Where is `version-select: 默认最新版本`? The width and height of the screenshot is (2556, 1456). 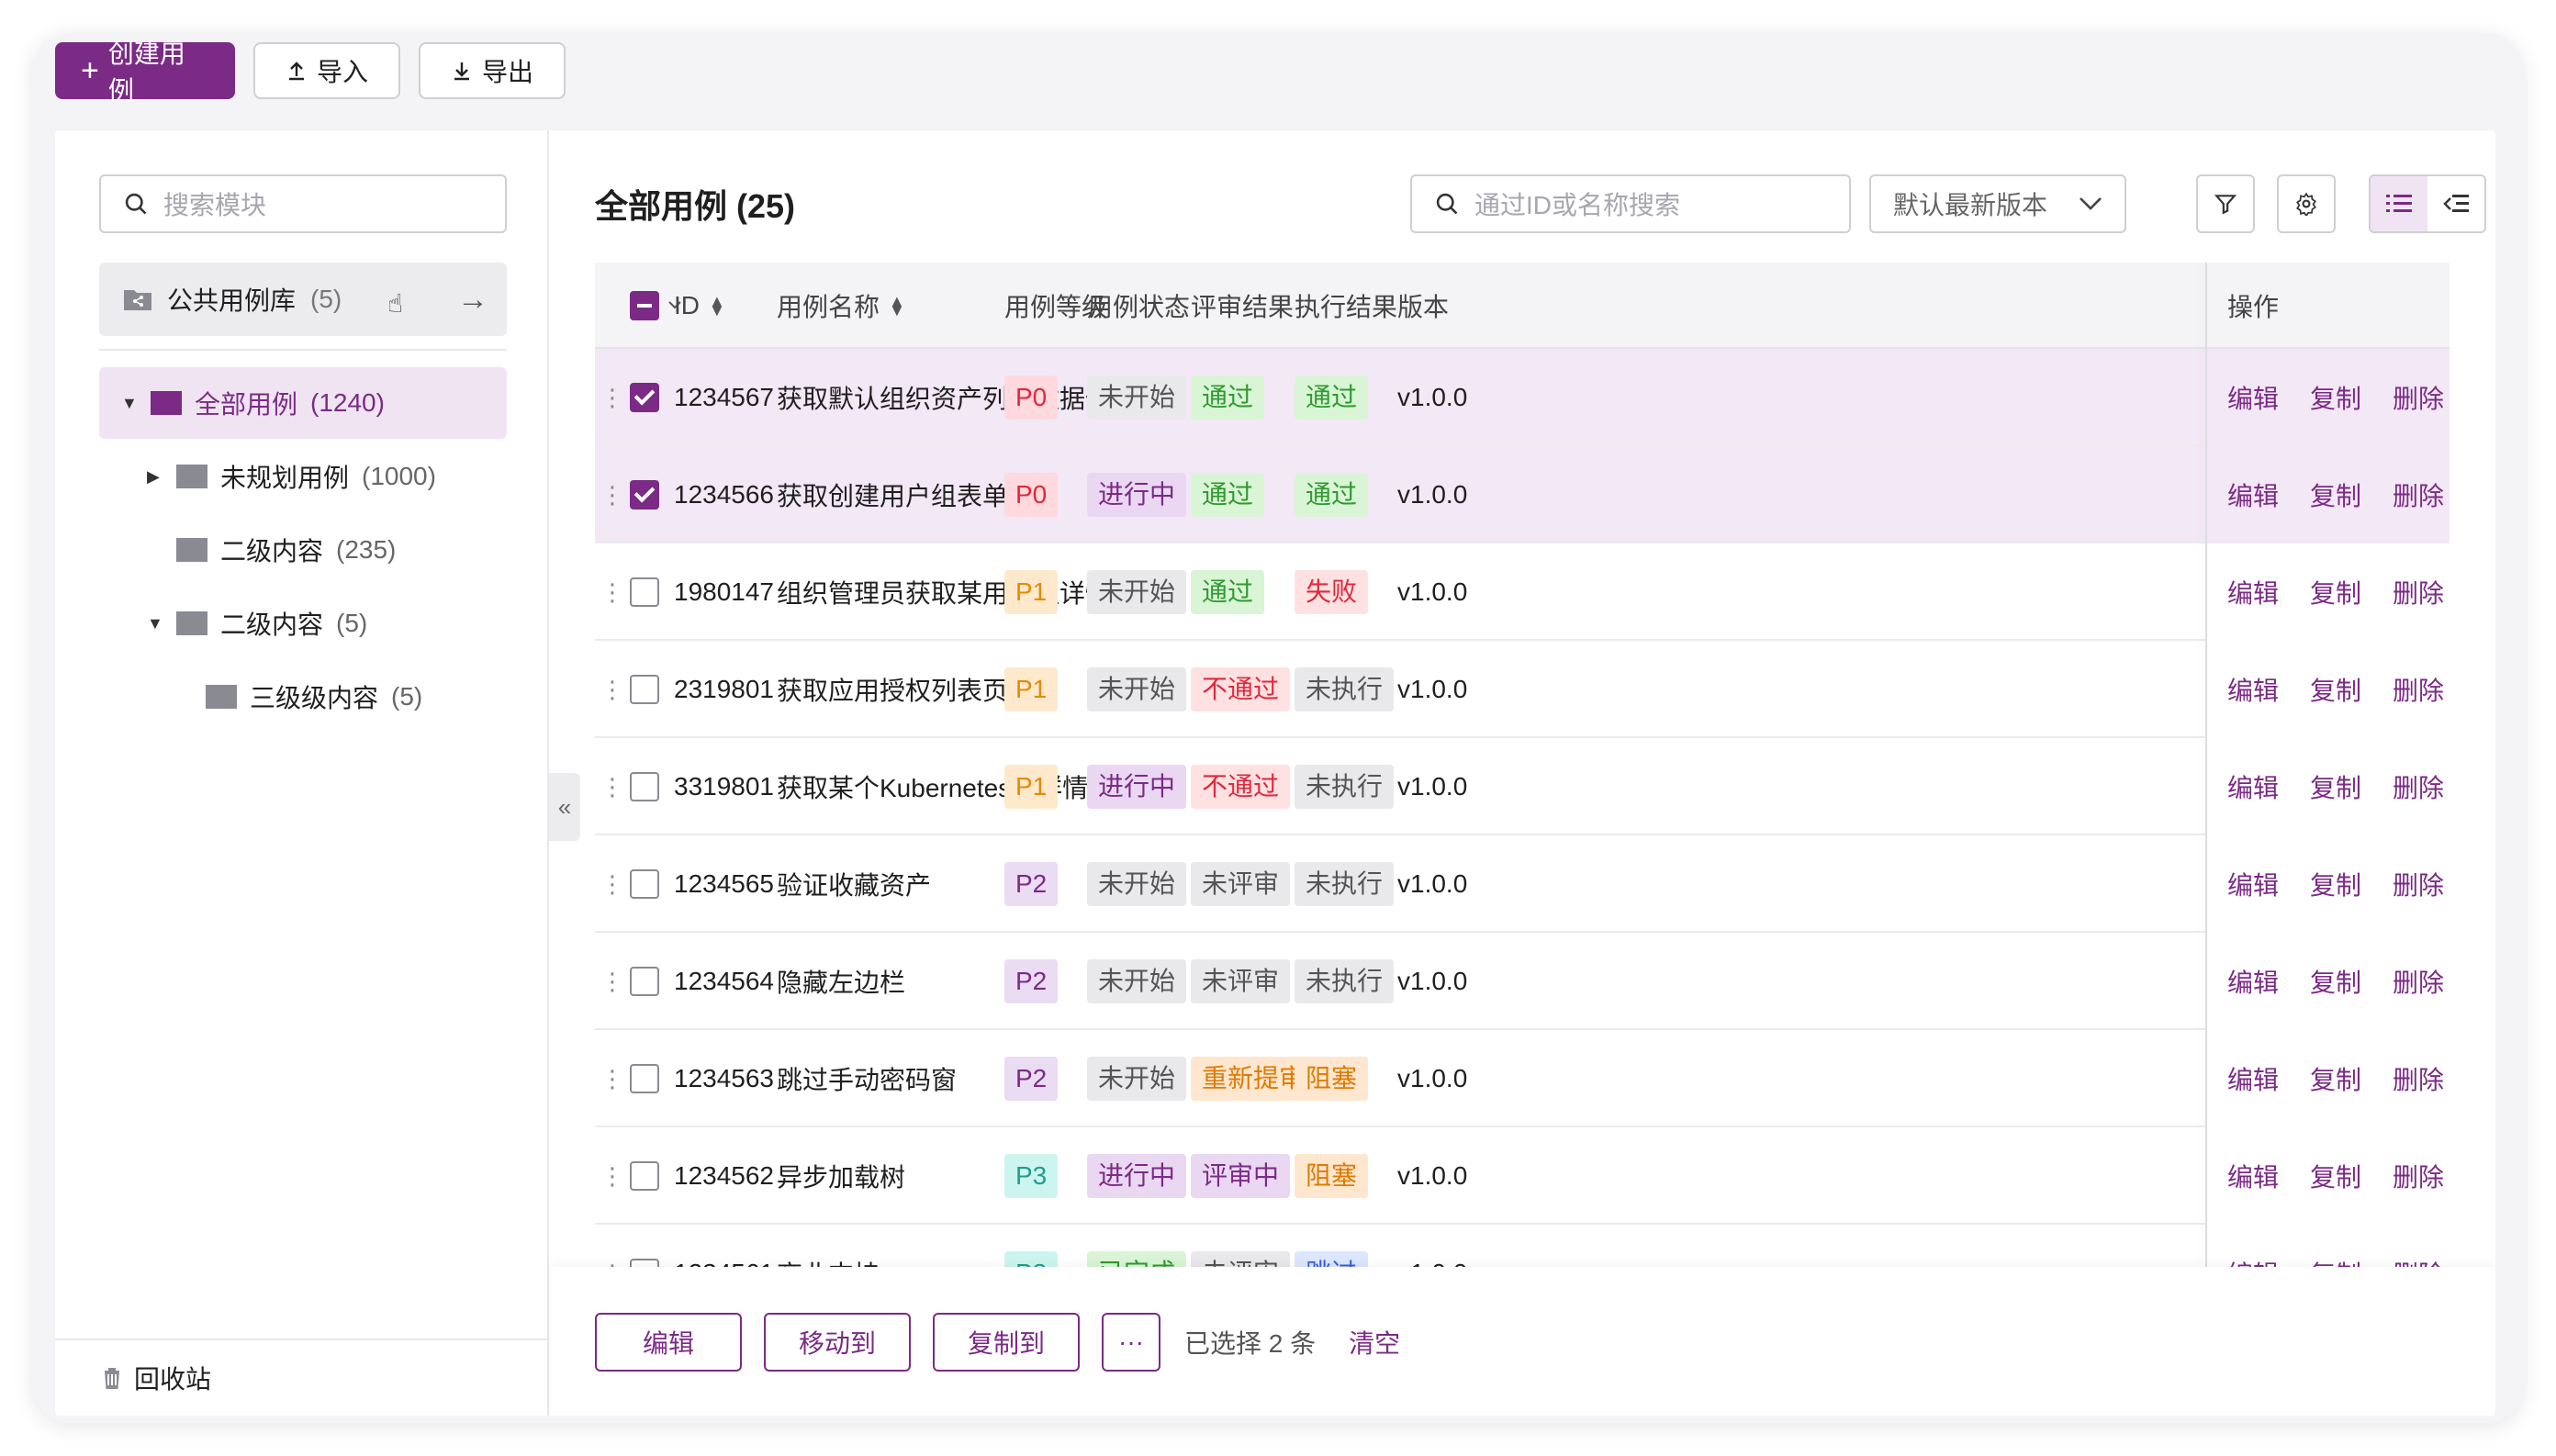
version-select: 默认最新版本 is located at coordinates (1997, 203).